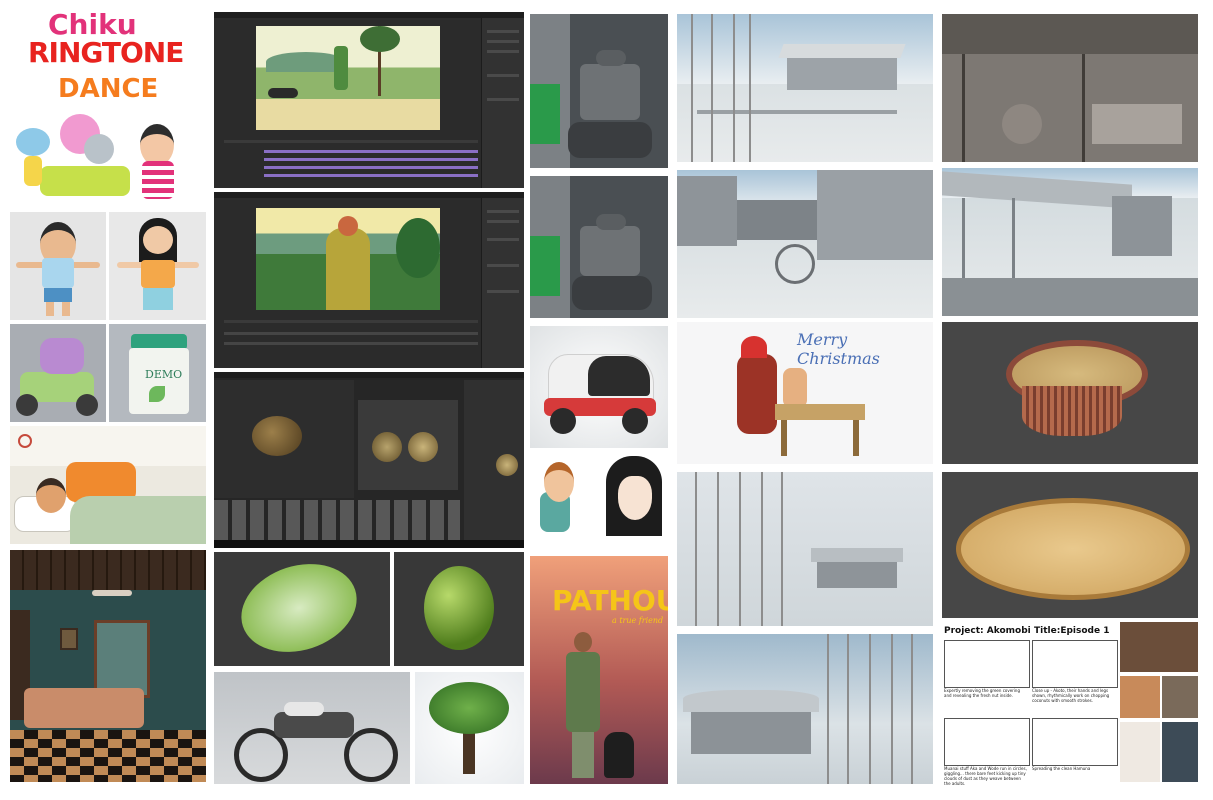 This screenshot has height=800, width=1213. What do you see at coordinates (459, 609) in the screenshot?
I see `green-fruit-render` at bounding box center [459, 609].